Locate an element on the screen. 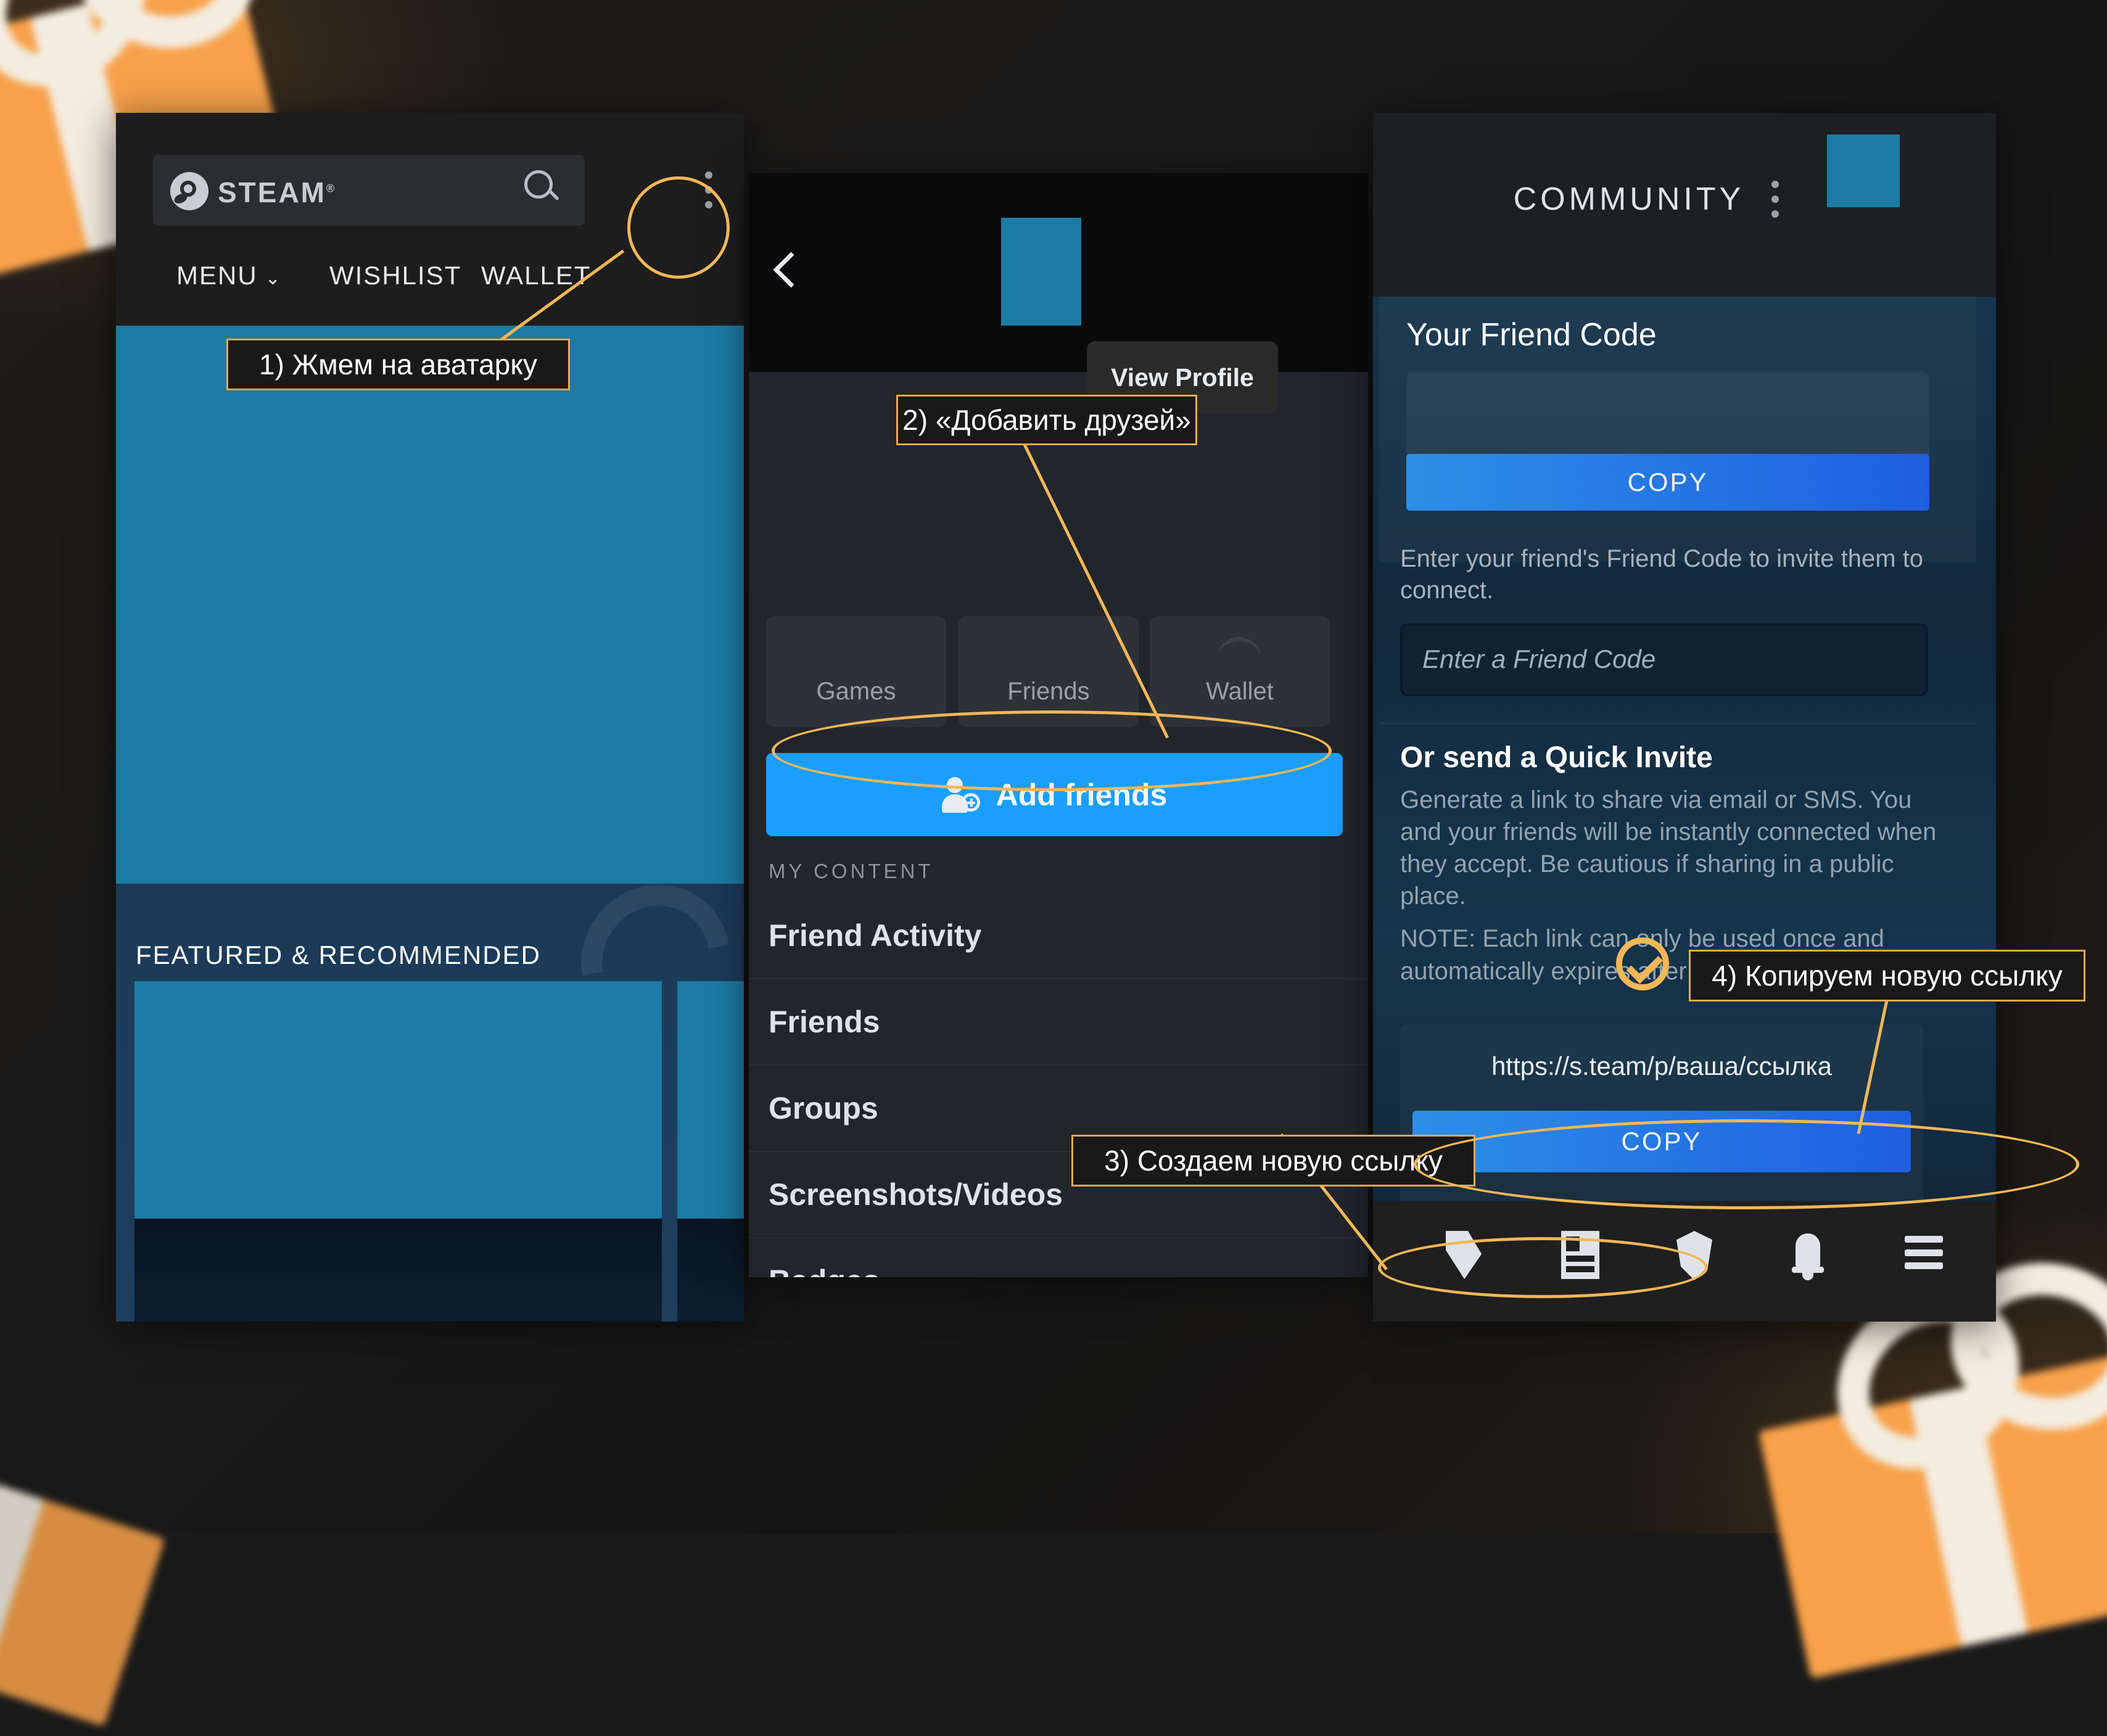 The image size is (2107, 1736). news-icon is located at coordinates (1580, 1255).